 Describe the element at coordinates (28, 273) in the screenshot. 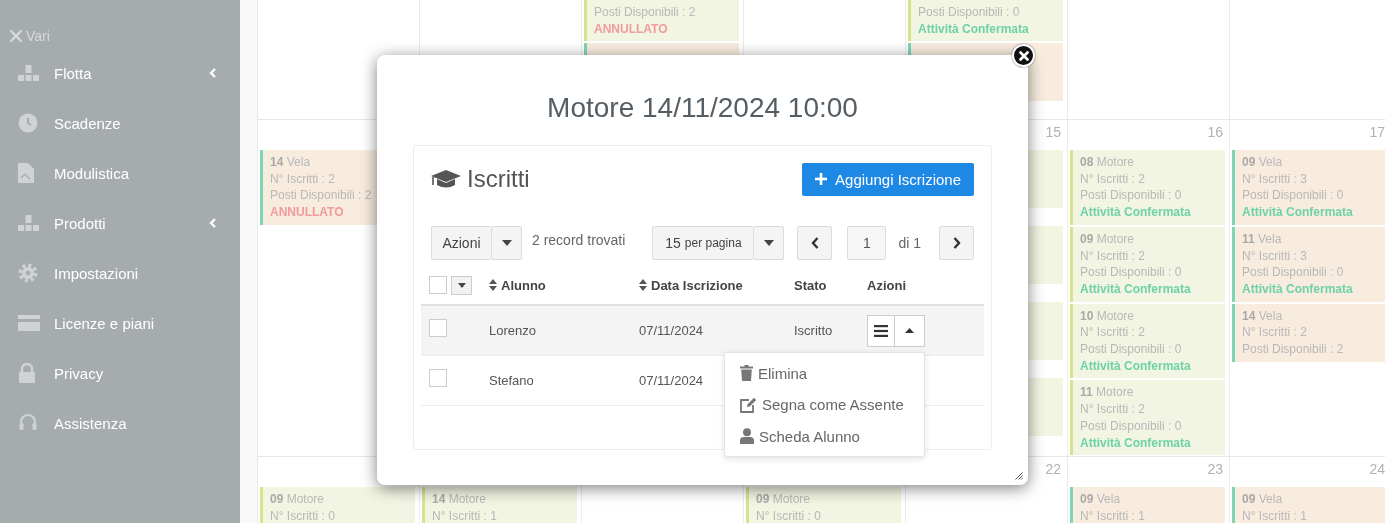

I see `settings-icon` at that location.